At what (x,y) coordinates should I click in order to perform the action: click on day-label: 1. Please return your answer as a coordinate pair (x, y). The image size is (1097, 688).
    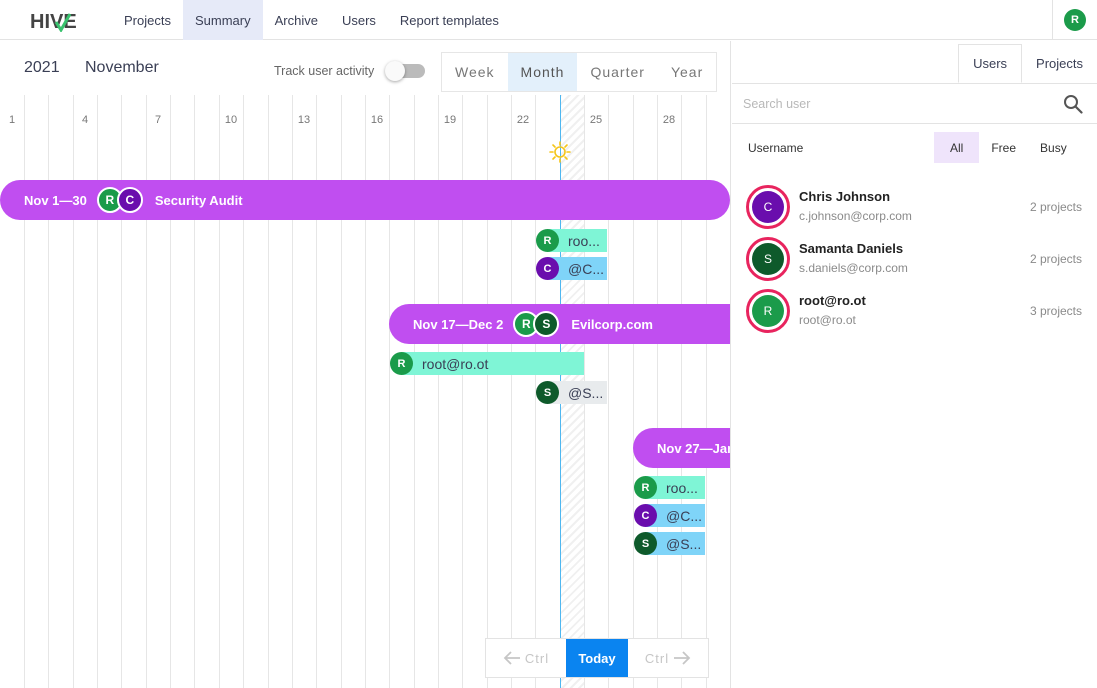
    Looking at the image, I should click on (12, 120).